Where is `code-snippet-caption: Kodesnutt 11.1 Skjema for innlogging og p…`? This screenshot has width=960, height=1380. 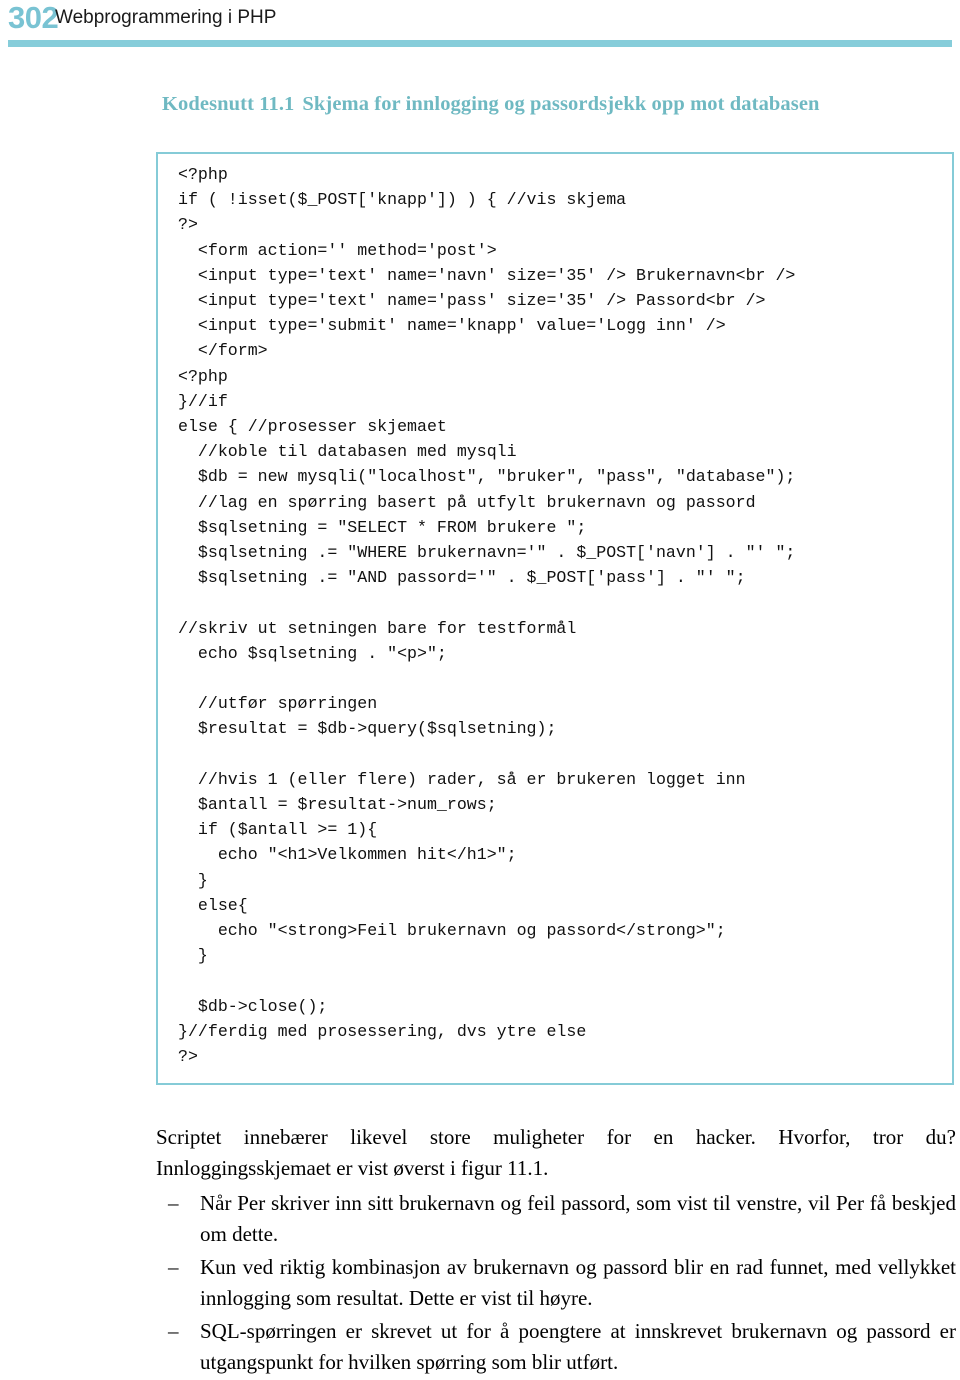 code-snippet-caption: Kodesnutt 11.1 Skjema for innlogging og p… is located at coordinates (491, 104).